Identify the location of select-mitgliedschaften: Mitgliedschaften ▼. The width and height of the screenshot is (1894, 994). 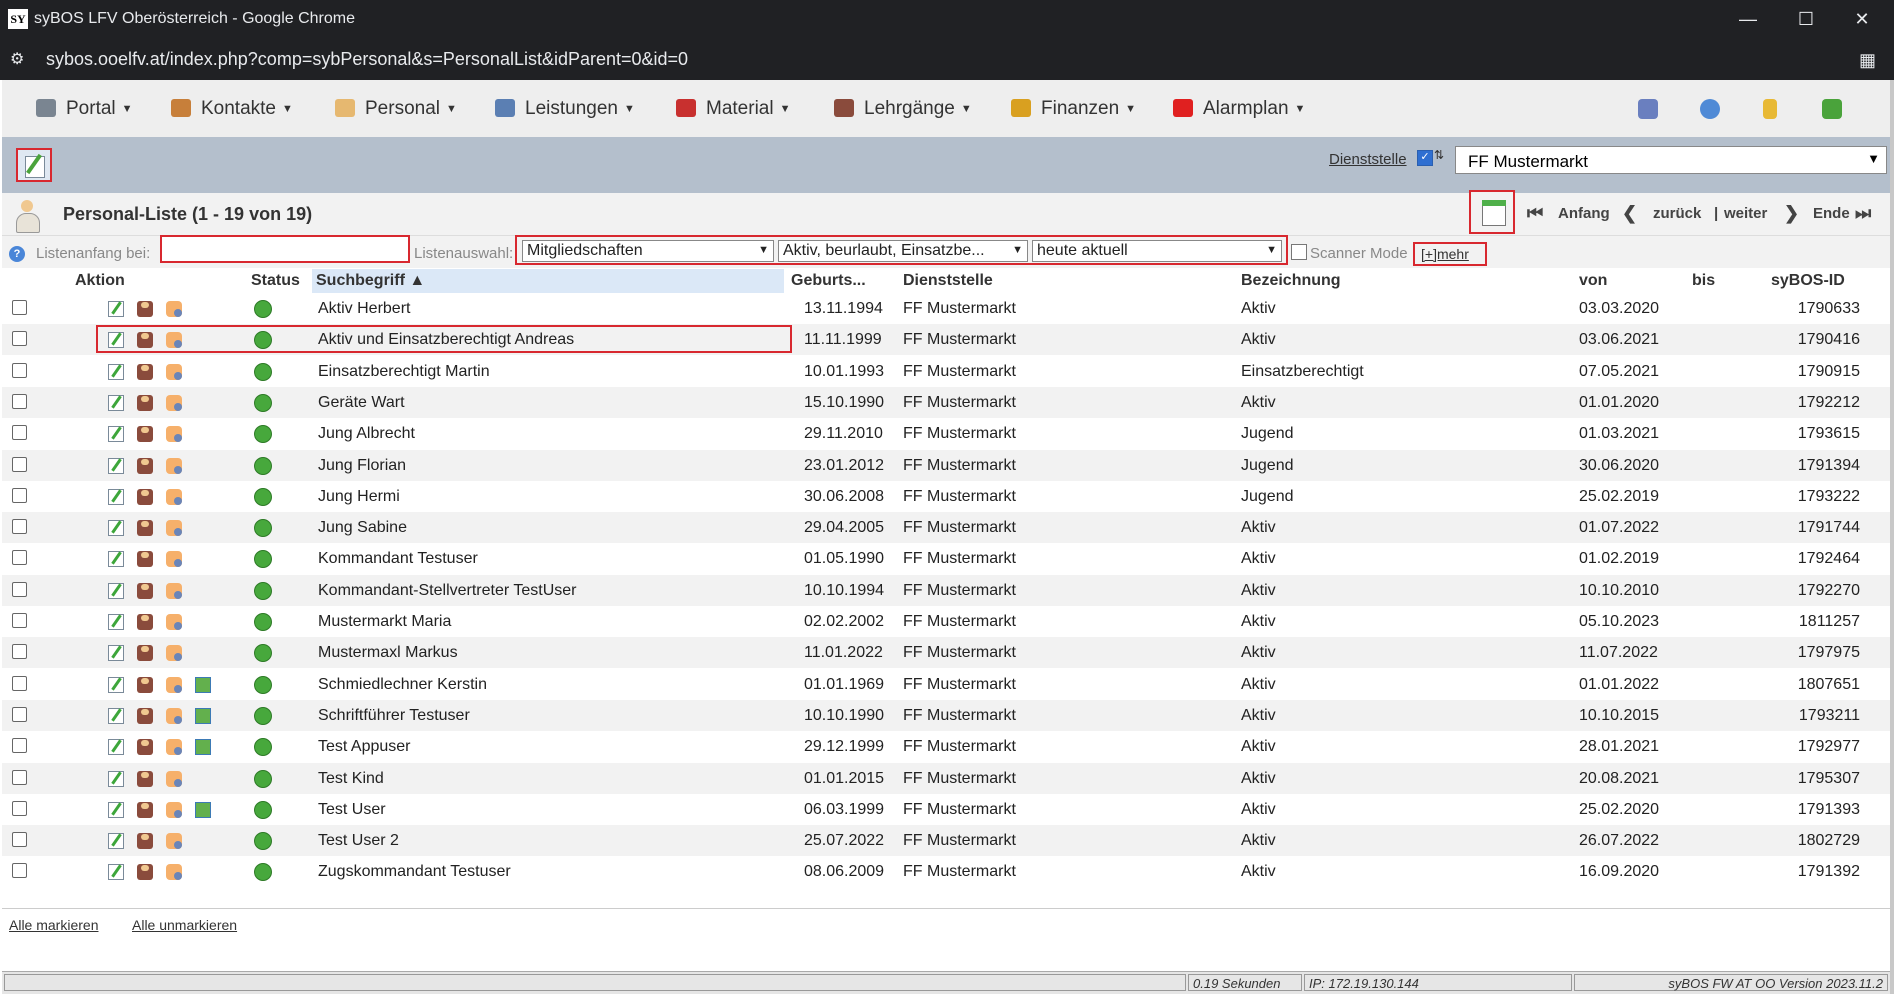
(648, 251).